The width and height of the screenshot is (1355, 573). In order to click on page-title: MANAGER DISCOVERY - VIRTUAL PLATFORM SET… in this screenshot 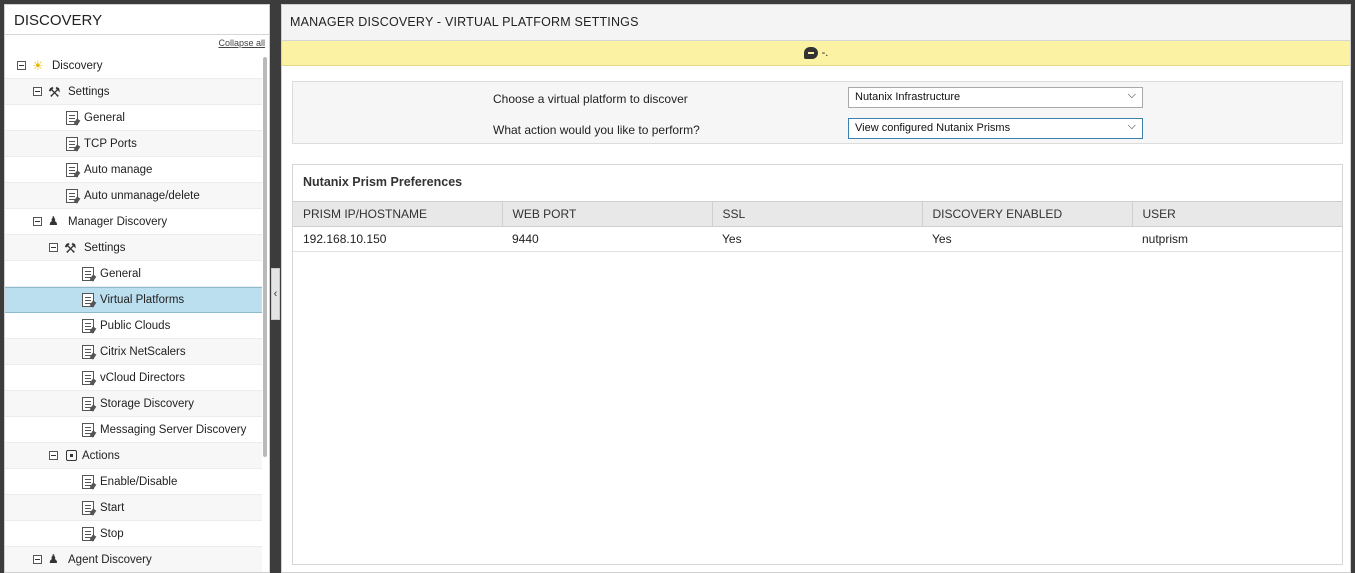, I will do `click(816, 23)`.